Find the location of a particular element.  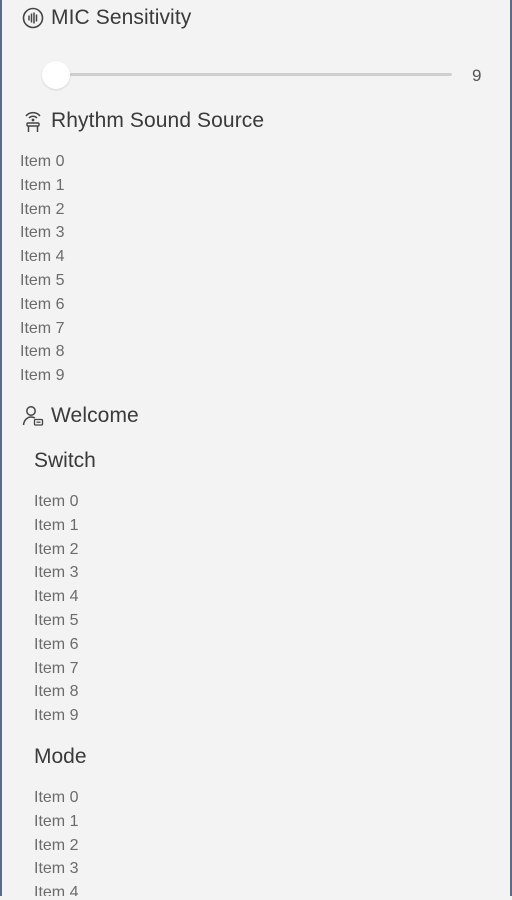

welcome-title: Welcome is located at coordinates (95, 415).